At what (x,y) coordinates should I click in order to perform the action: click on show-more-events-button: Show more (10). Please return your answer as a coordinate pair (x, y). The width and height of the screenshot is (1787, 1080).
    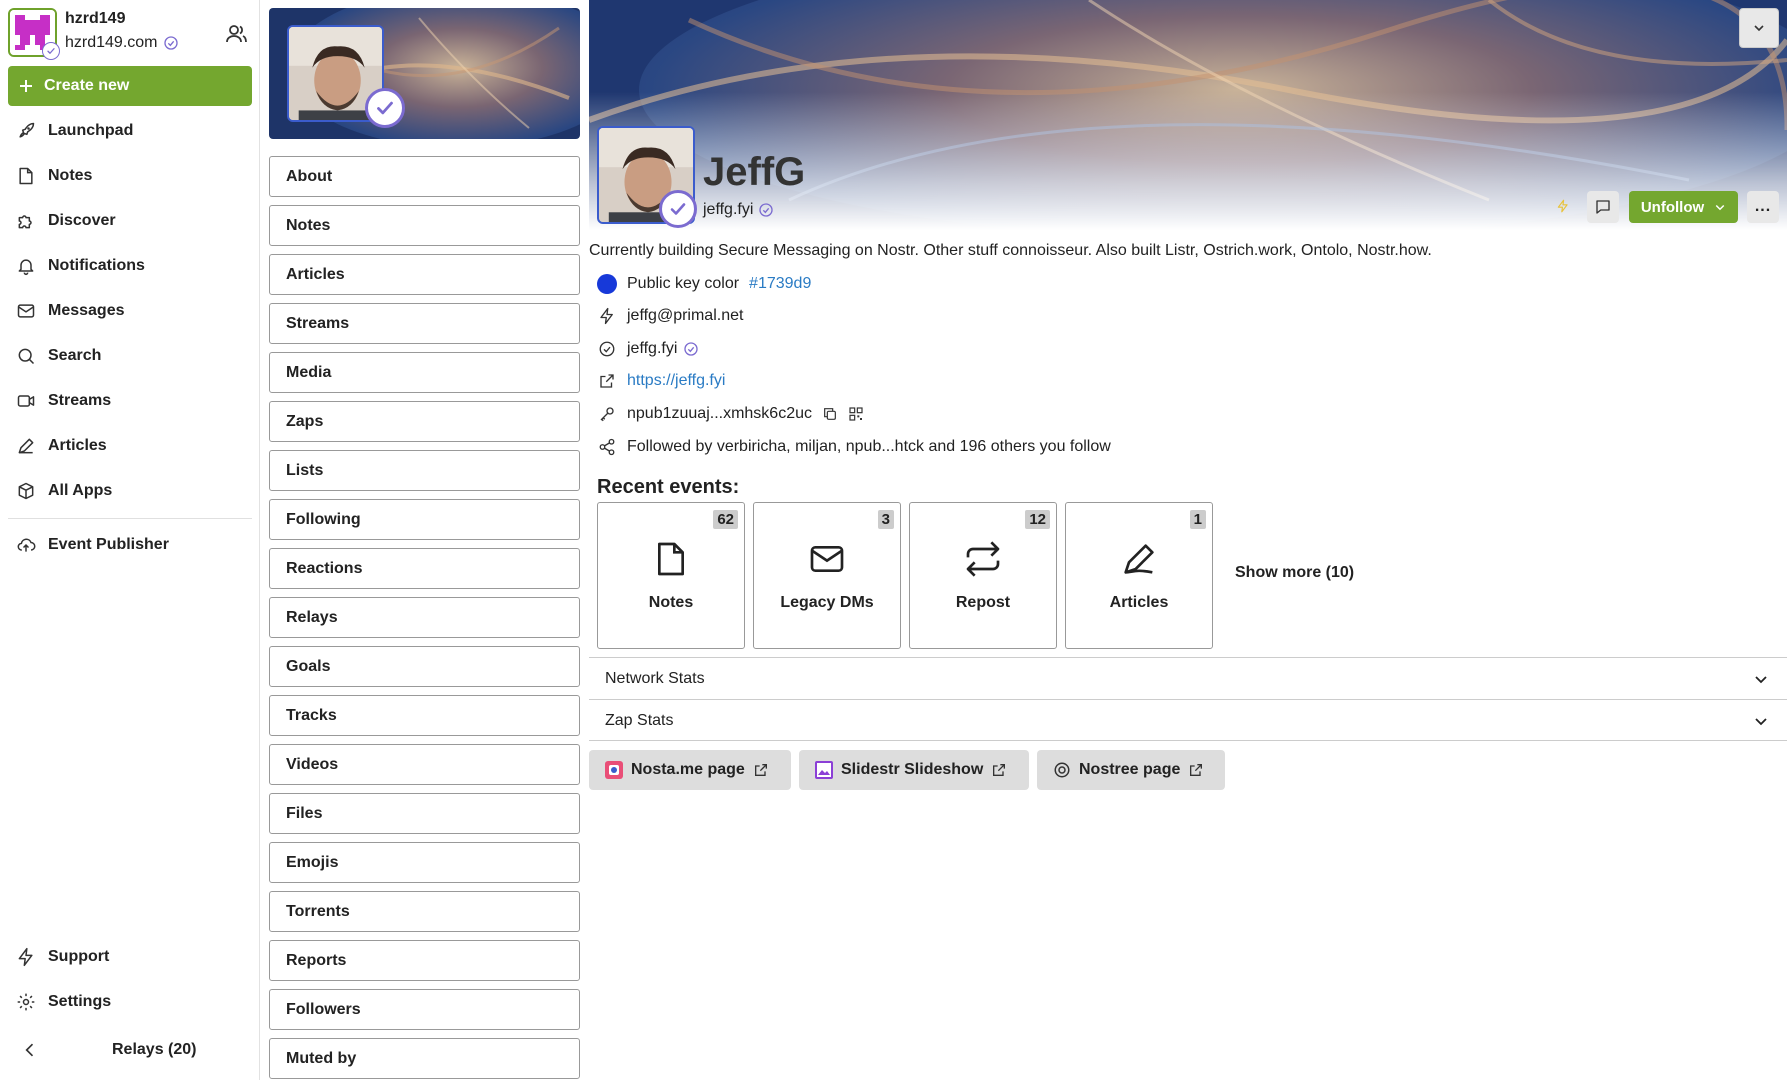
    Looking at the image, I should click on (1294, 573).